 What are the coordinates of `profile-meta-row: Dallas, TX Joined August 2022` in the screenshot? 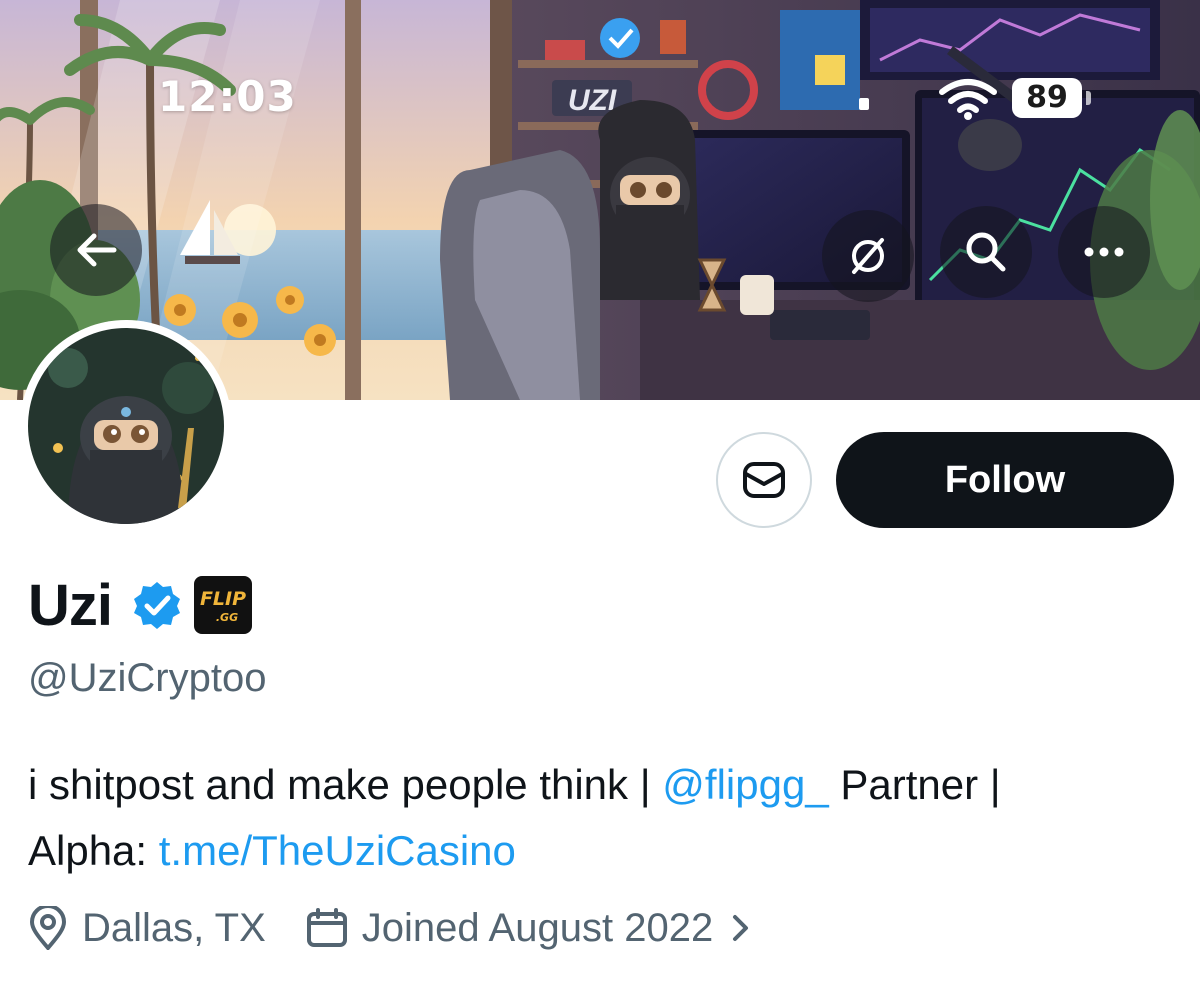 It's located at (389, 928).